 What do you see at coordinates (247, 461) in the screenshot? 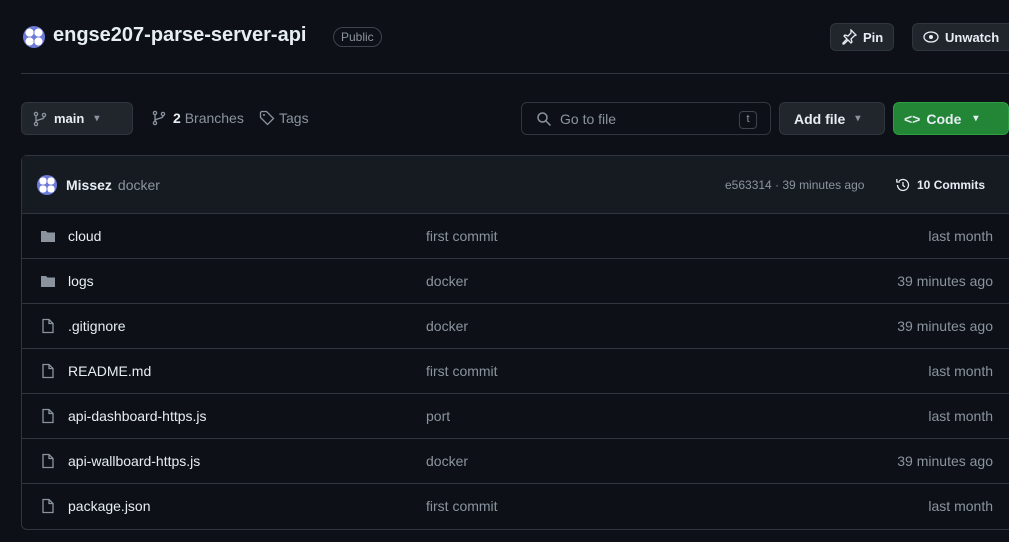
I see `file-name: api-wallboard-https.js` at bounding box center [247, 461].